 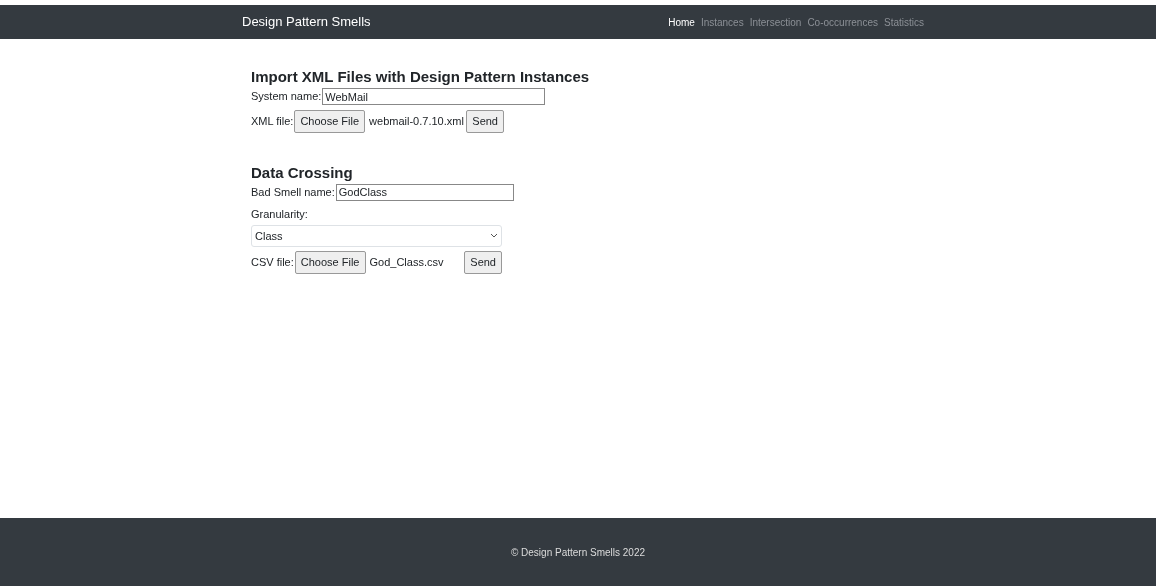 What do you see at coordinates (722, 22) in the screenshot?
I see `nav-link: Instances` at bounding box center [722, 22].